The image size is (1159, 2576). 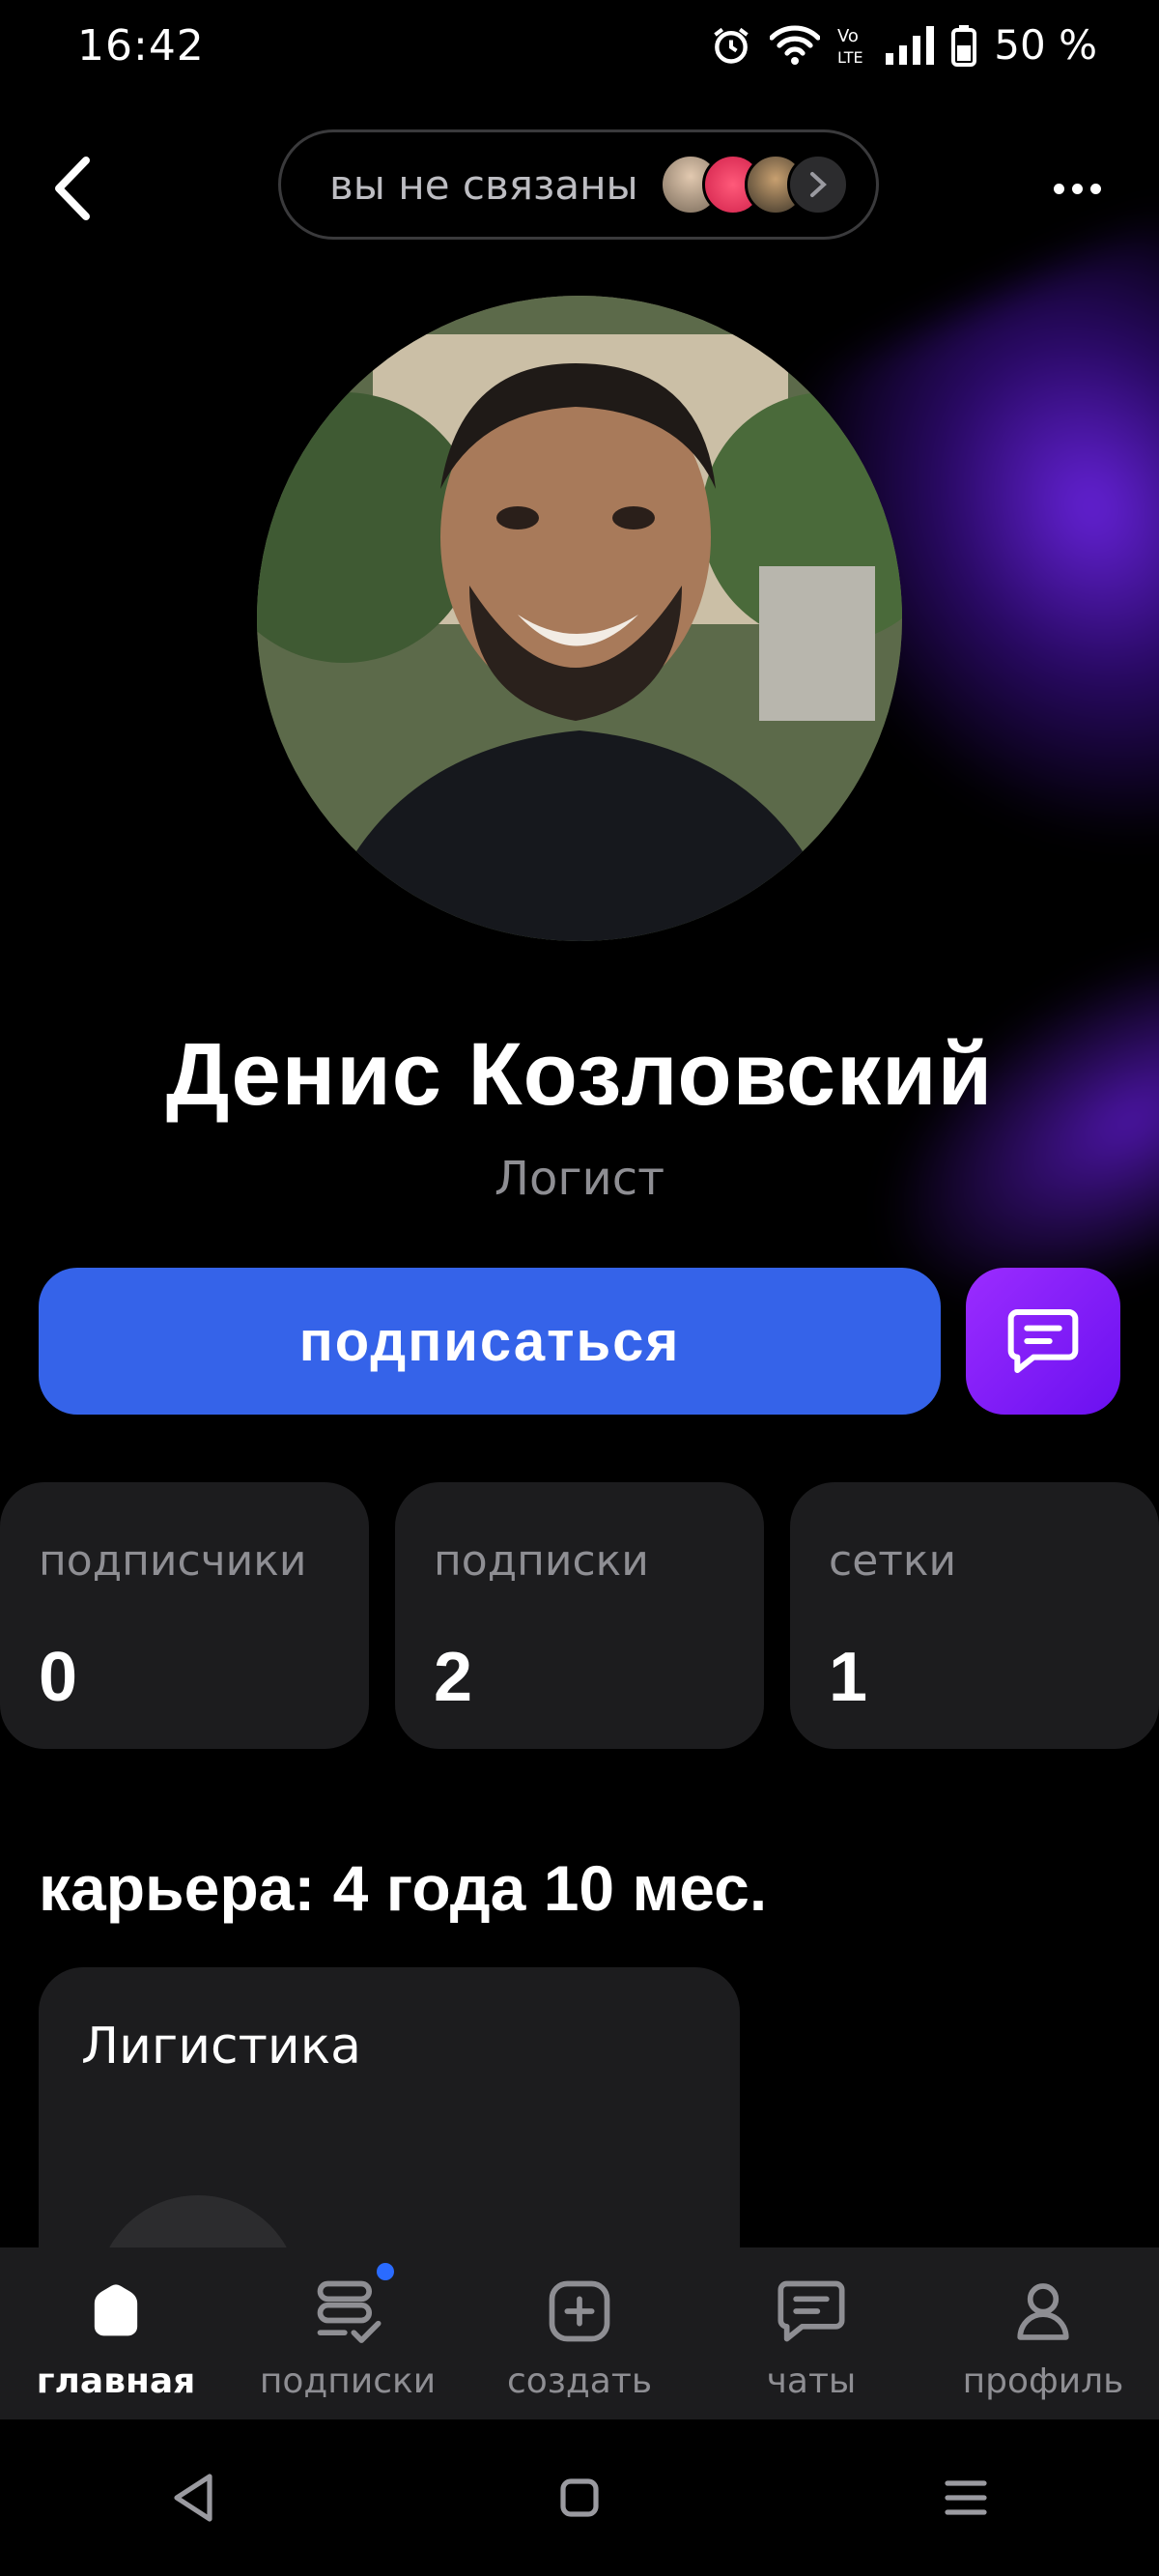 What do you see at coordinates (964, 46) in the screenshot?
I see `battery-icon` at bounding box center [964, 46].